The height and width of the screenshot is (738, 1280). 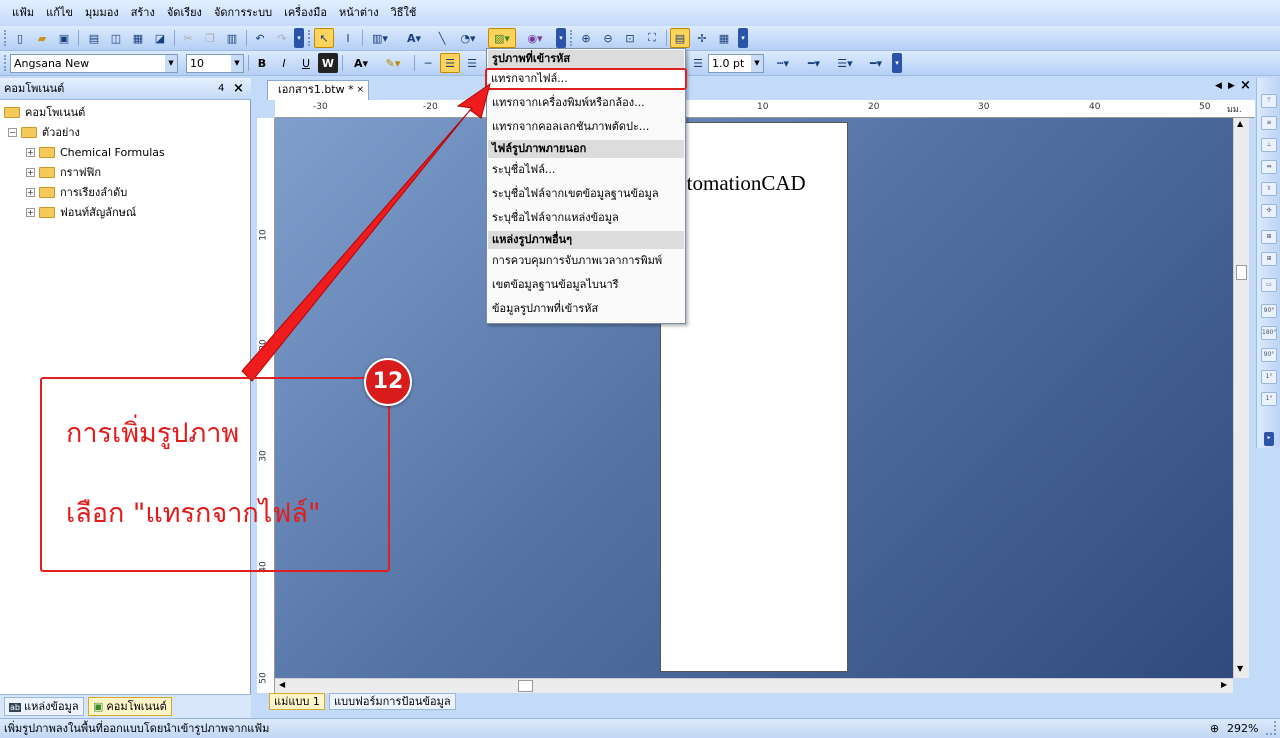 I want to click on annotation-callout-box: การเพิ่มรูปภาพ เลือก "แทรกจากไฟล์", so click(x=215, y=474).